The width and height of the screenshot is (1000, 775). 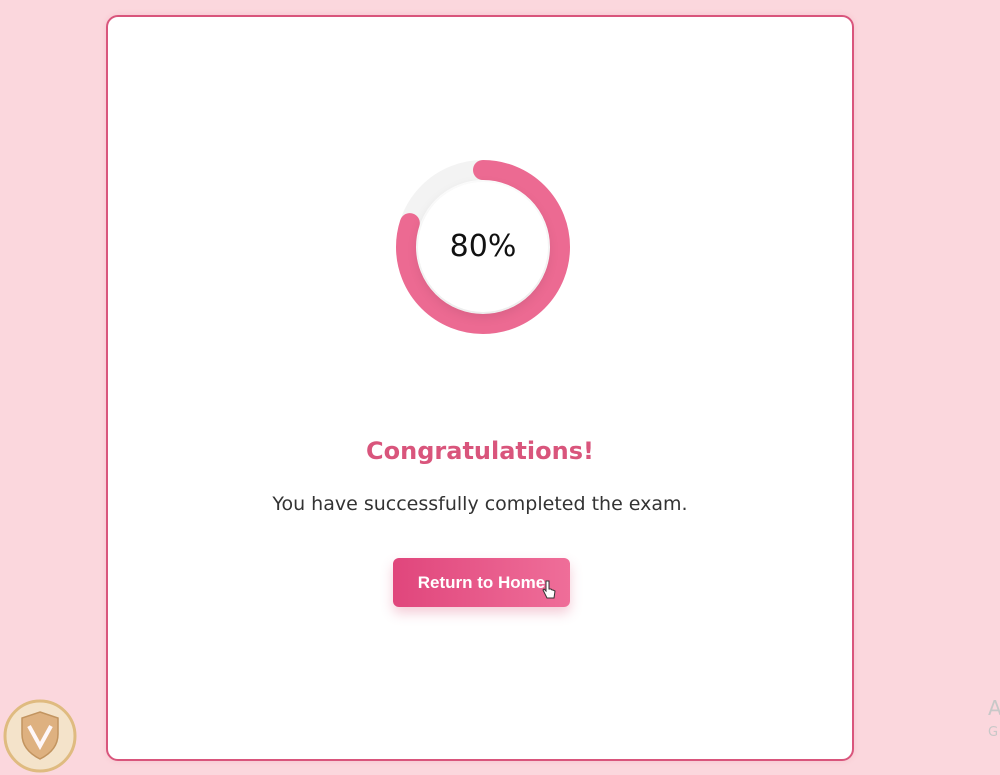 I want to click on shield-logo-icon, so click(x=40, y=736).